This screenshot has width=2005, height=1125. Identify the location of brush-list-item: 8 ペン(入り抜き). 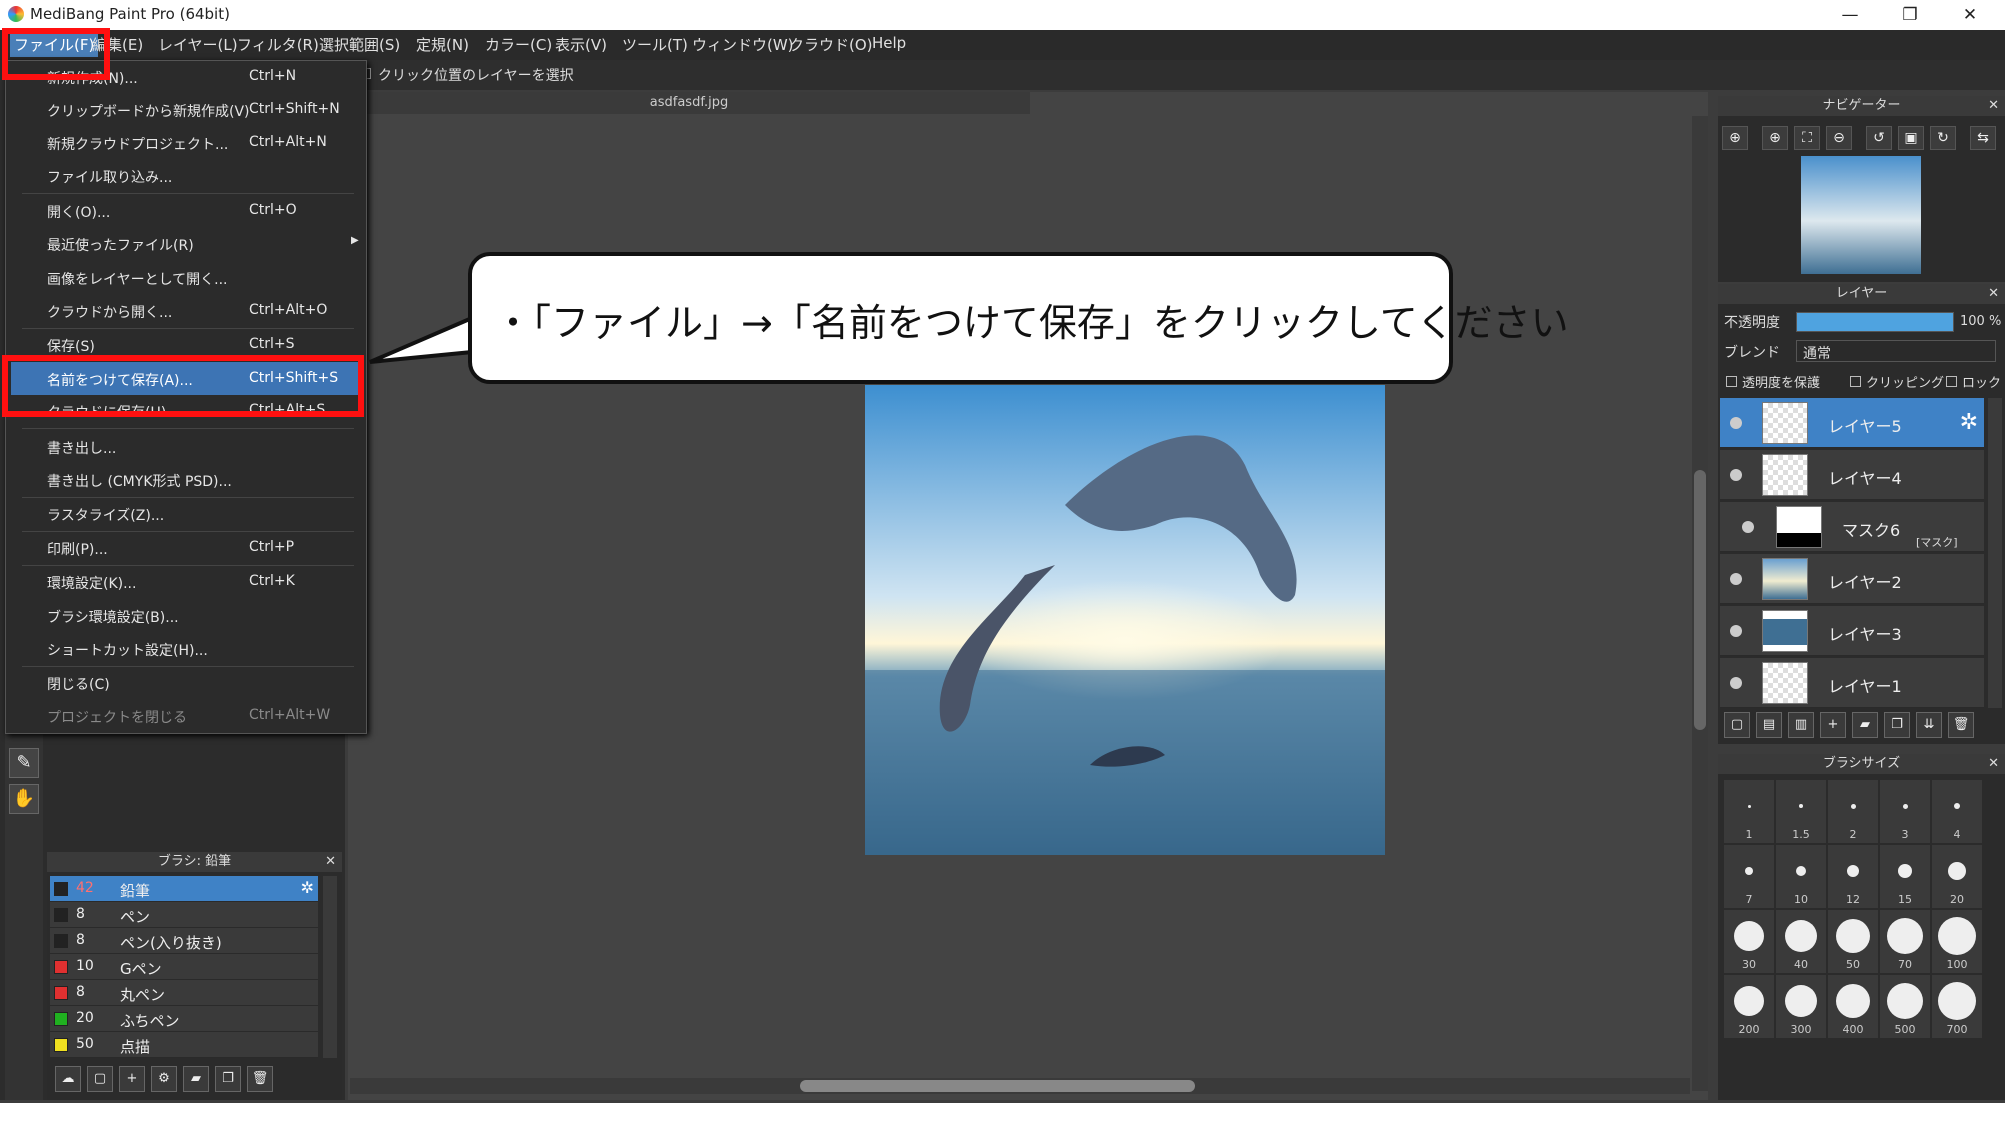
(184, 941).